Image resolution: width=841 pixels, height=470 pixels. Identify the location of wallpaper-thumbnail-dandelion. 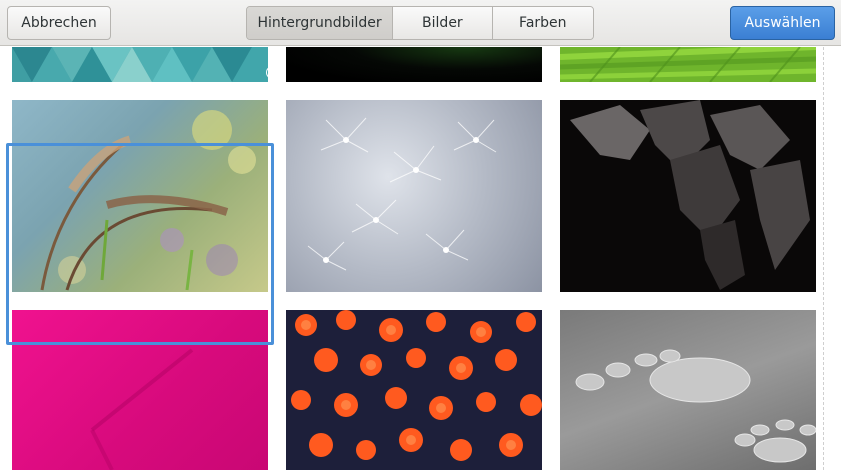
(414, 196).